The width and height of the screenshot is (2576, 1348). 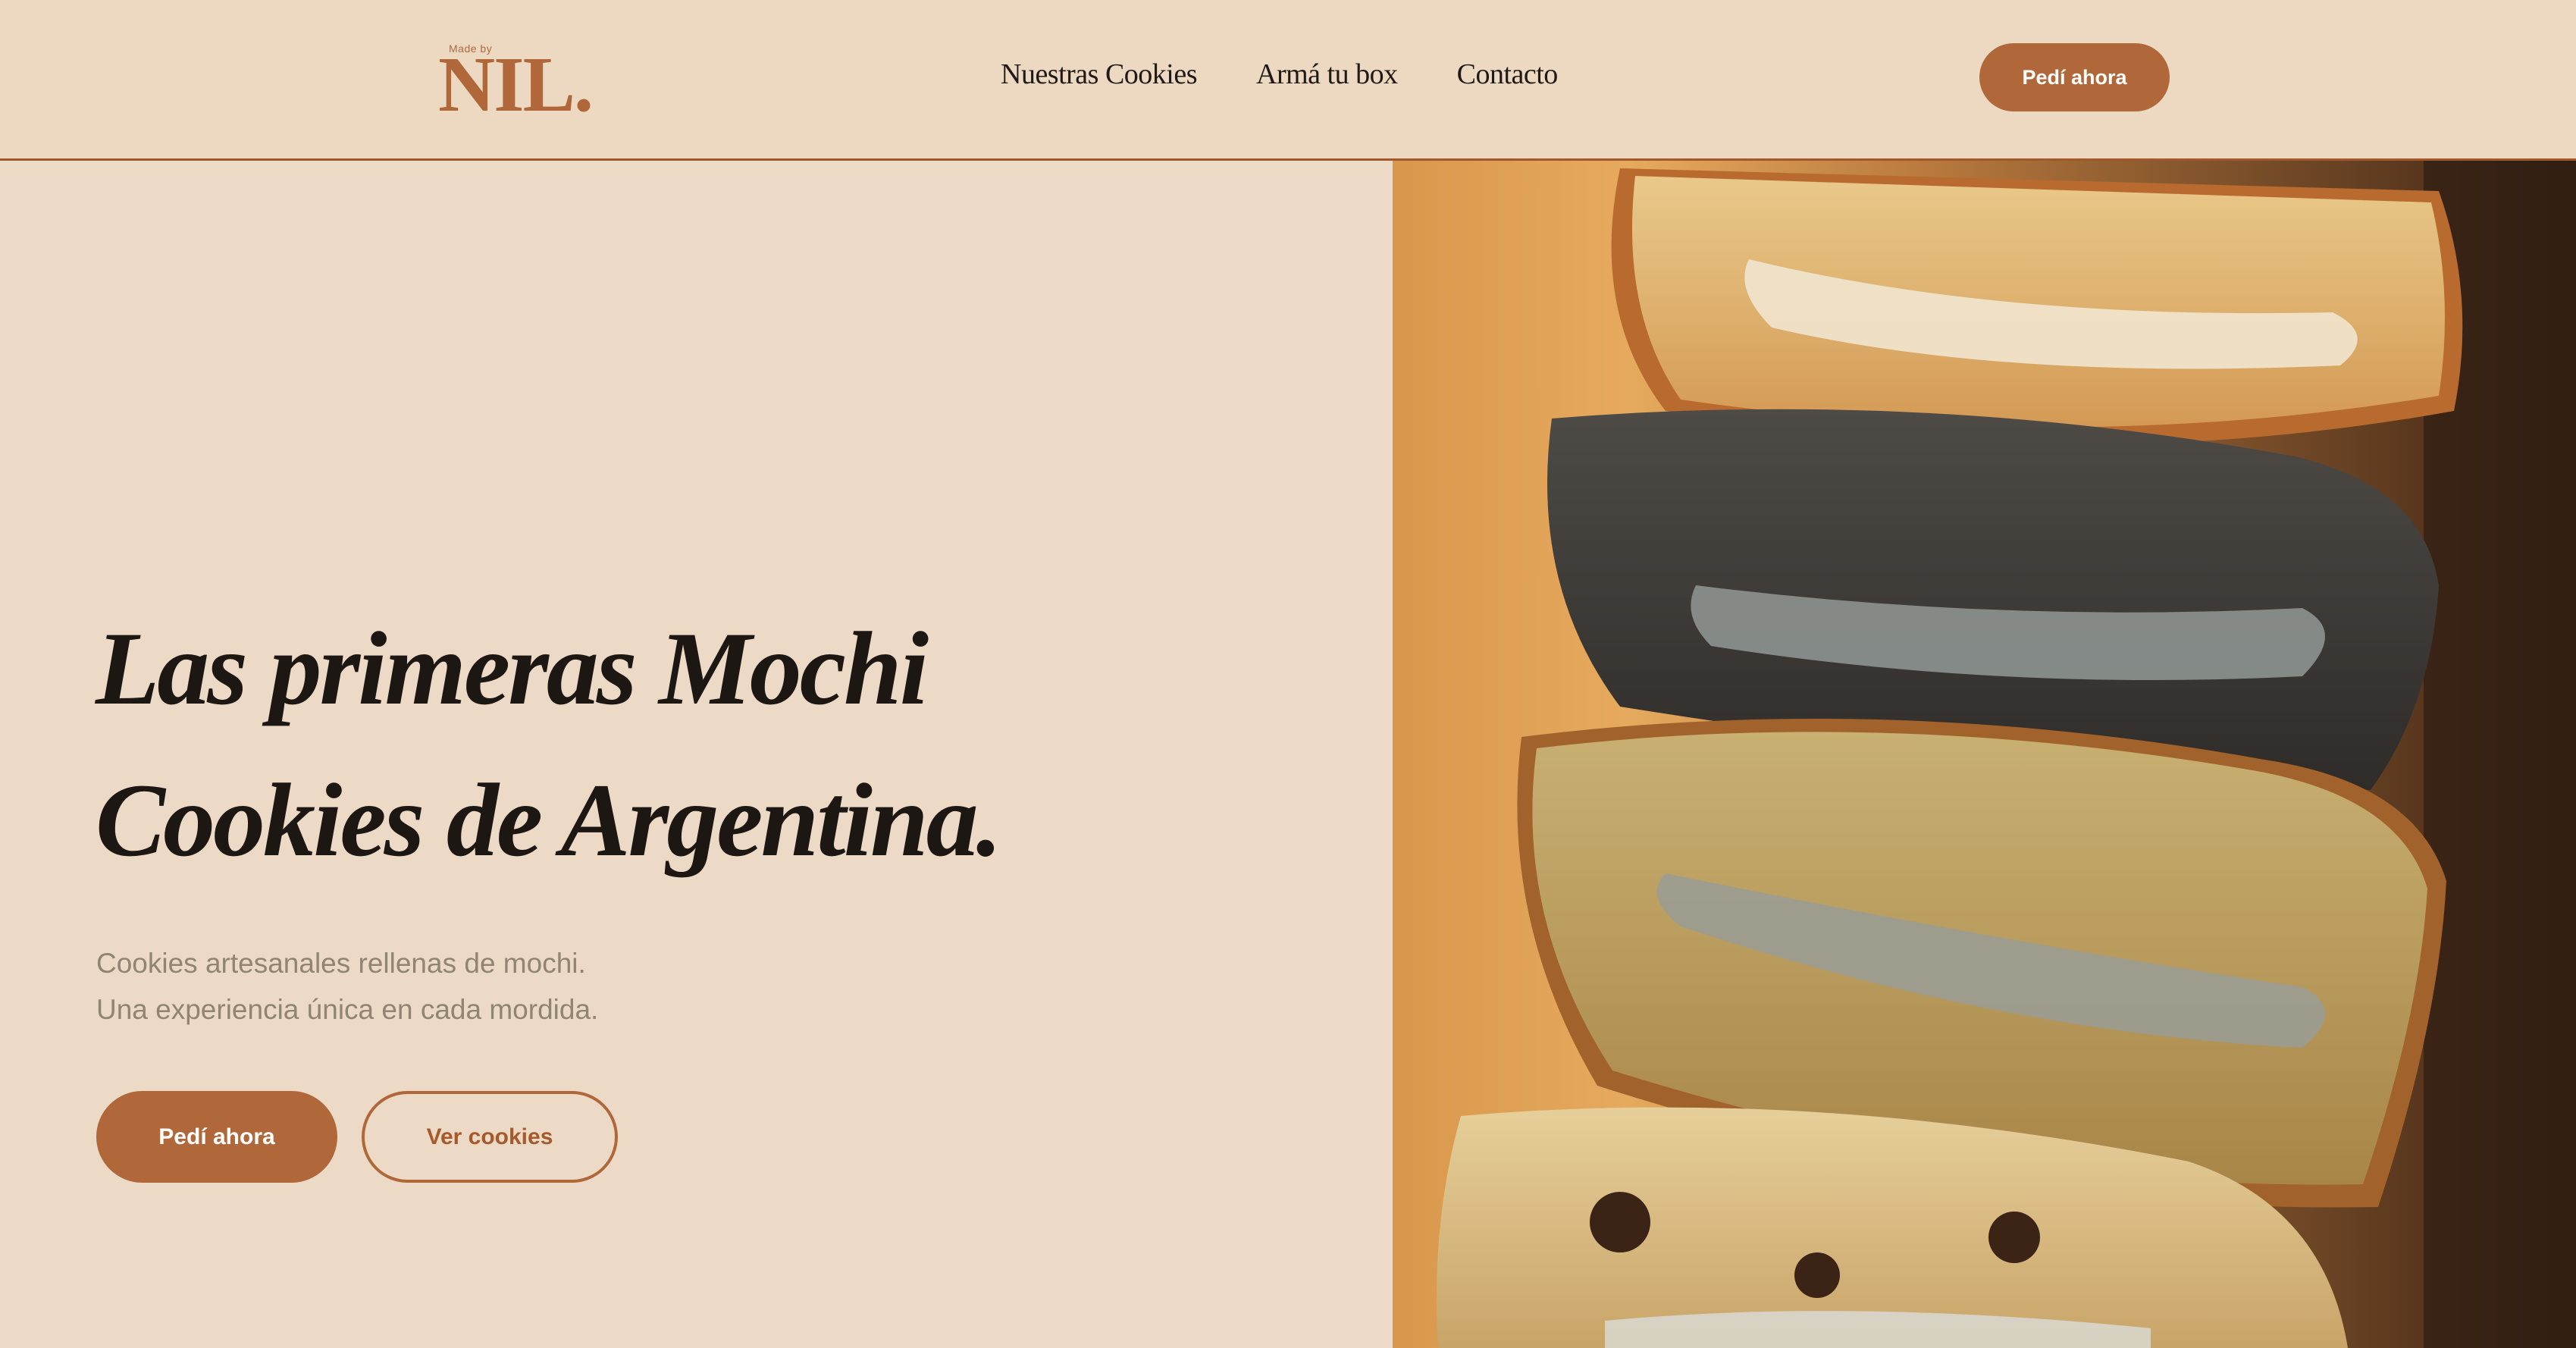 I want to click on hero-title-line-2: Cookies de Argentina., so click(x=549, y=820).